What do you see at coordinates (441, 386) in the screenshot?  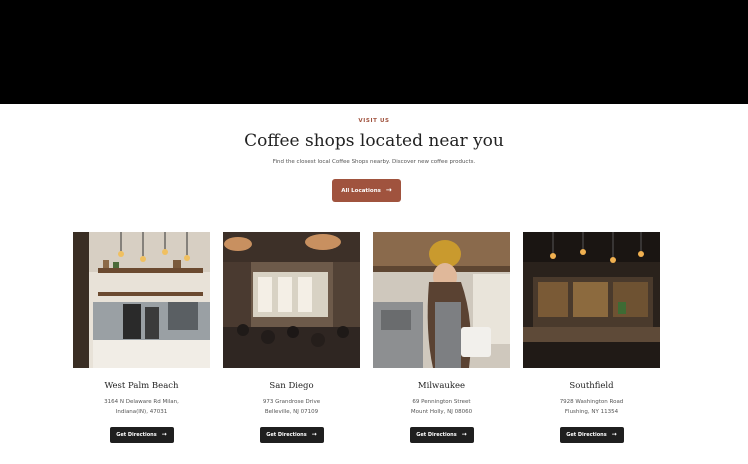 I see `location-city: Milwaukee` at bounding box center [441, 386].